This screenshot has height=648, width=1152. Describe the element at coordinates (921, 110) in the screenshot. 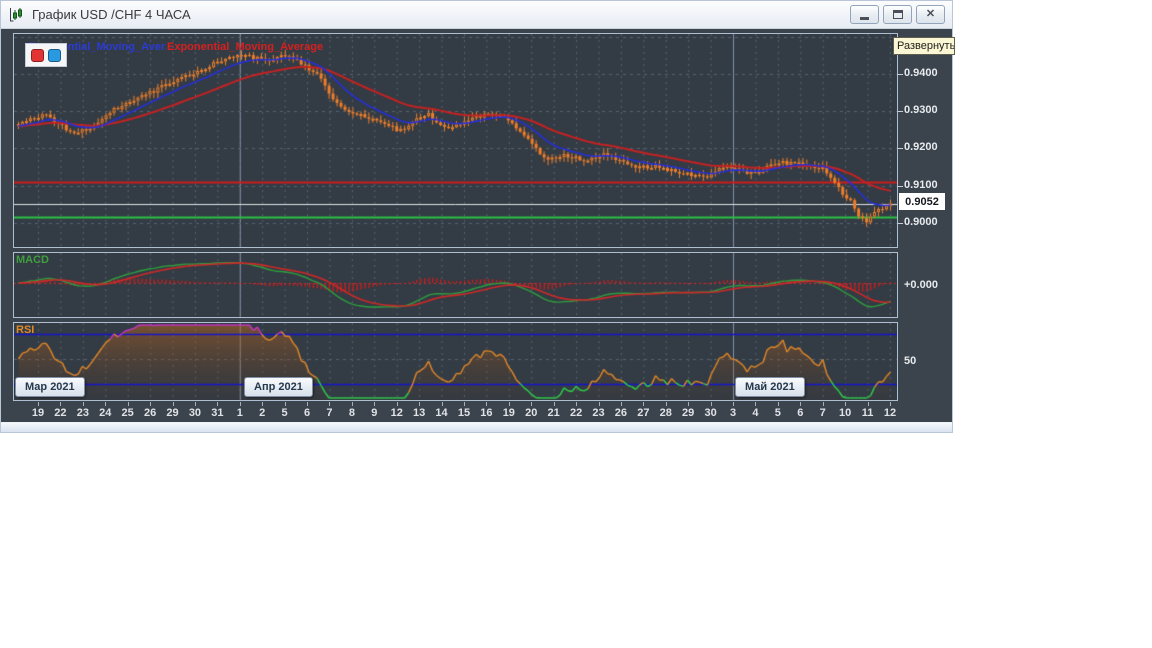

I see `price-axis-label: 0.9300` at that location.